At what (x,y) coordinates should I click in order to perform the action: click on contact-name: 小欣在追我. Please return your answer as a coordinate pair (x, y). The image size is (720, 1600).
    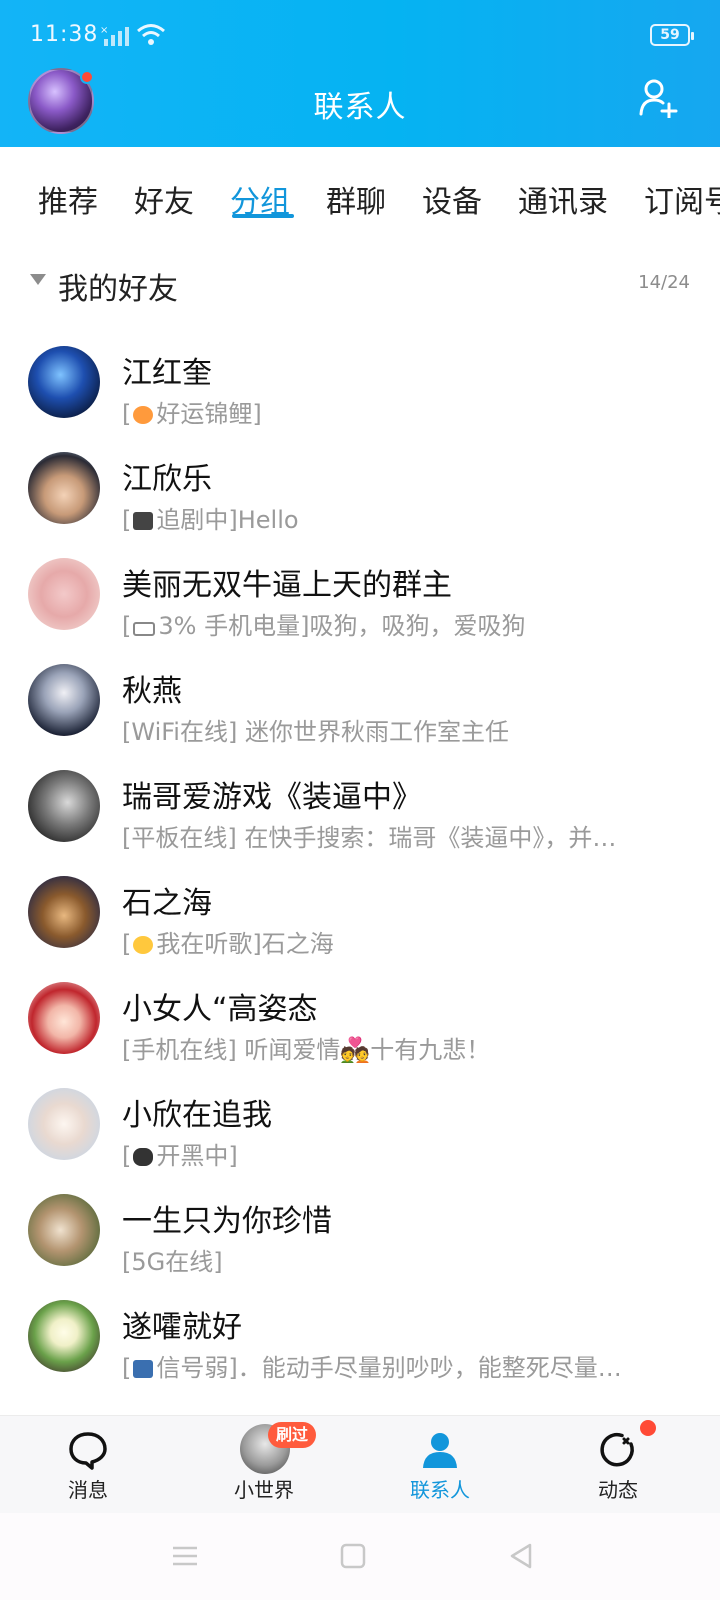
    Looking at the image, I should click on (197, 1115).